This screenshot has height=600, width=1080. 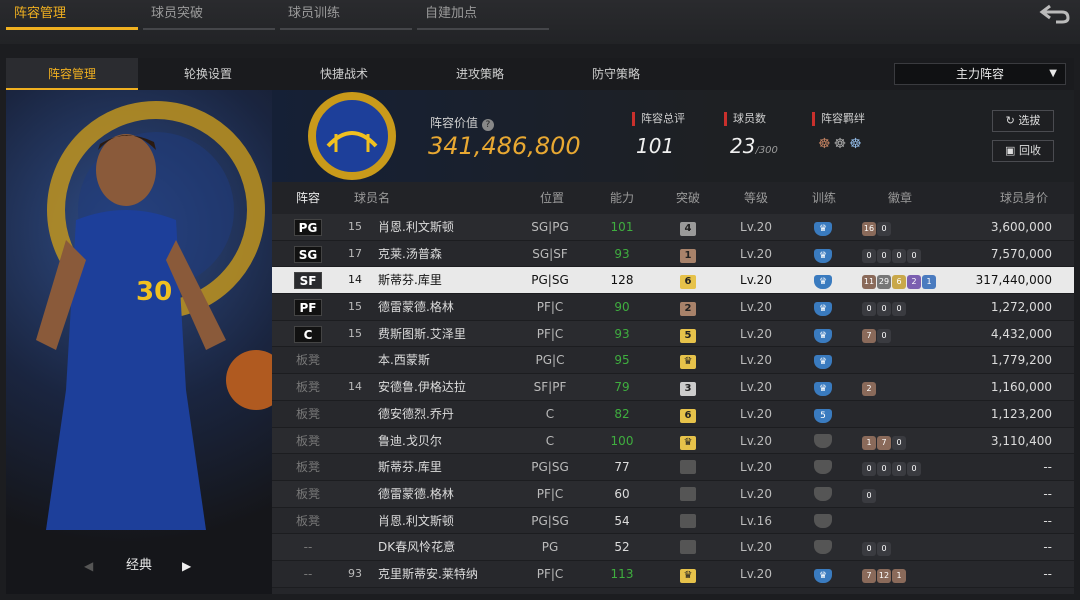 What do you see at coordinates (372, 198) in the screenshot?
I see `col-name: 球员名` at bounding box center [372, 198].